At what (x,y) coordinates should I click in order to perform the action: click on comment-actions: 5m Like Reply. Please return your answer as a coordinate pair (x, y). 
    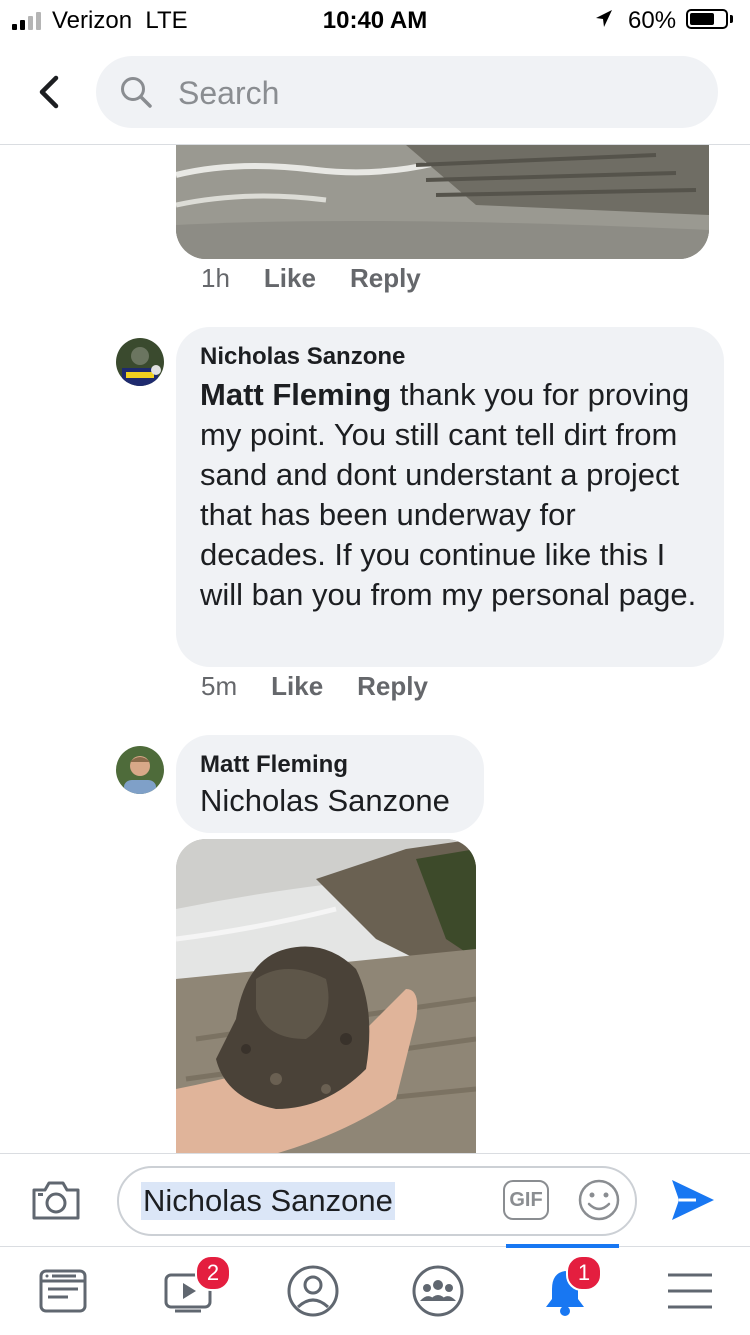
    Looking at the image, I should click on (314, 686).